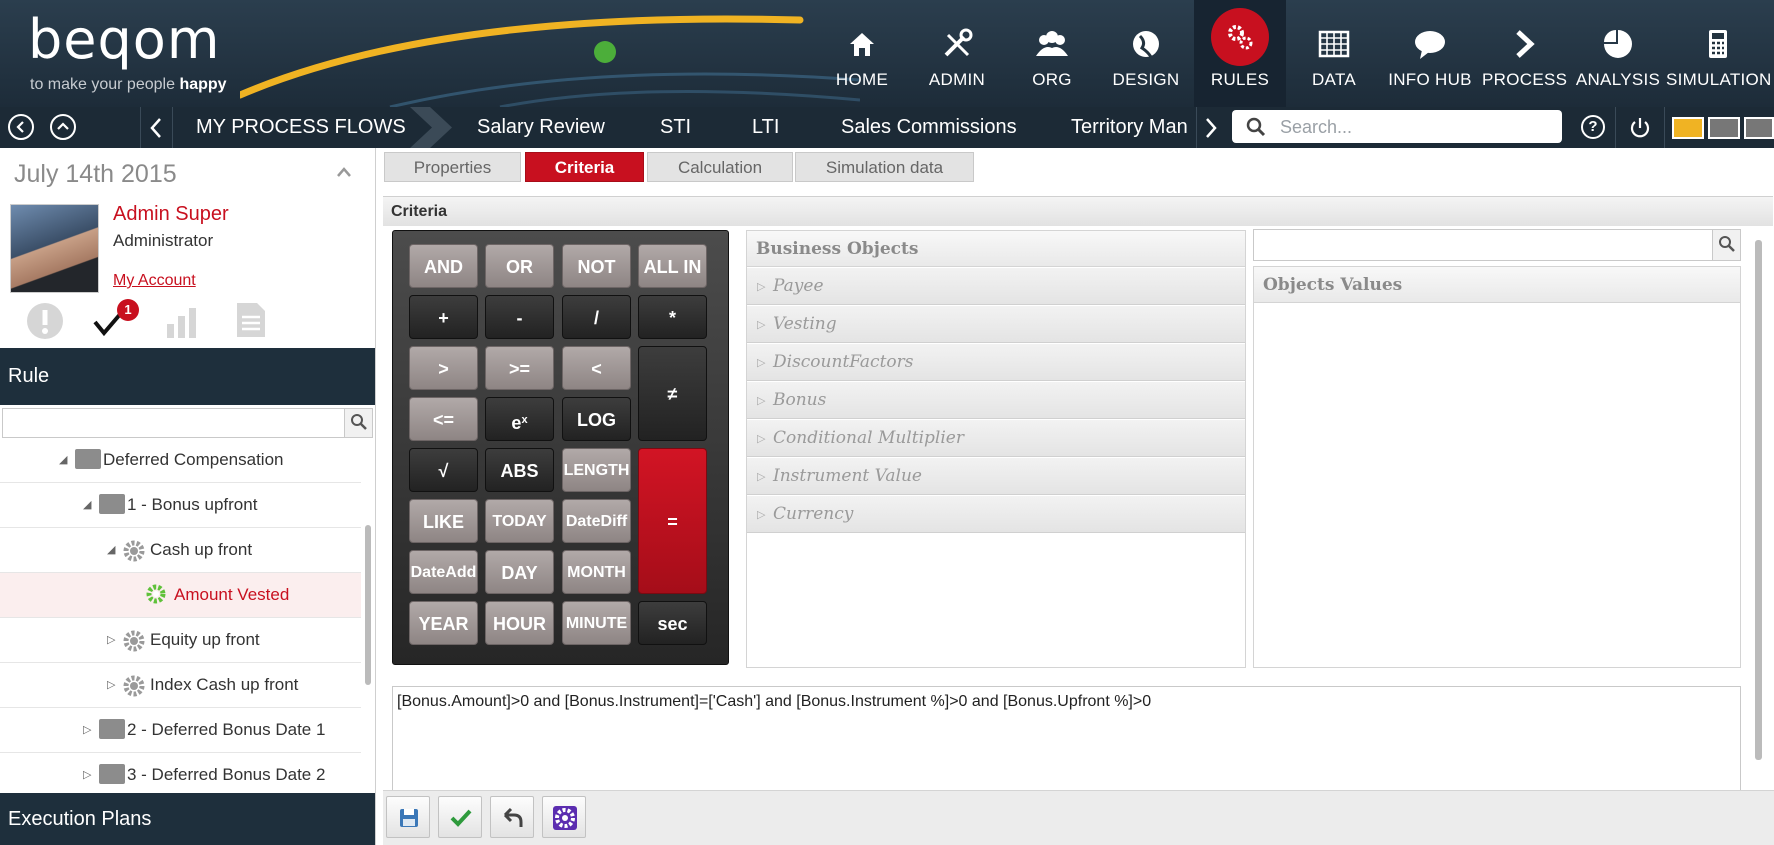  Describe the element at coordinates (1759, 128) in the screenshot. I see `layout-full-button` at that location.